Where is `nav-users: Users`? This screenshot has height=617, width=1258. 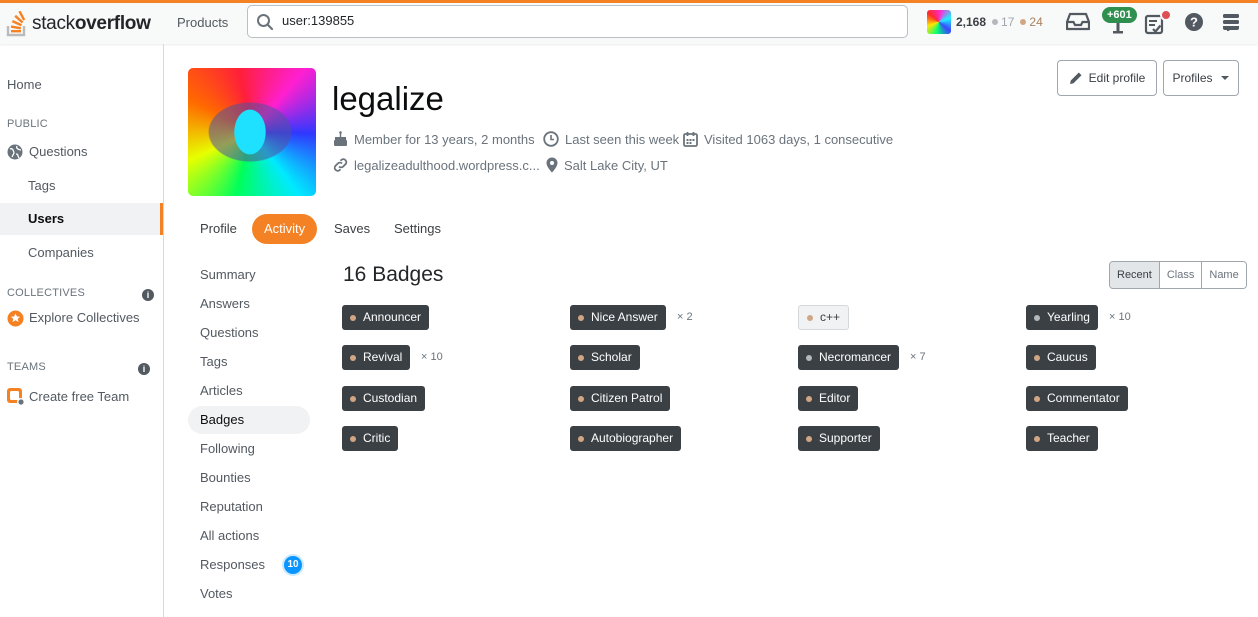 nav-users: Users is located at coordinates (81, 219).